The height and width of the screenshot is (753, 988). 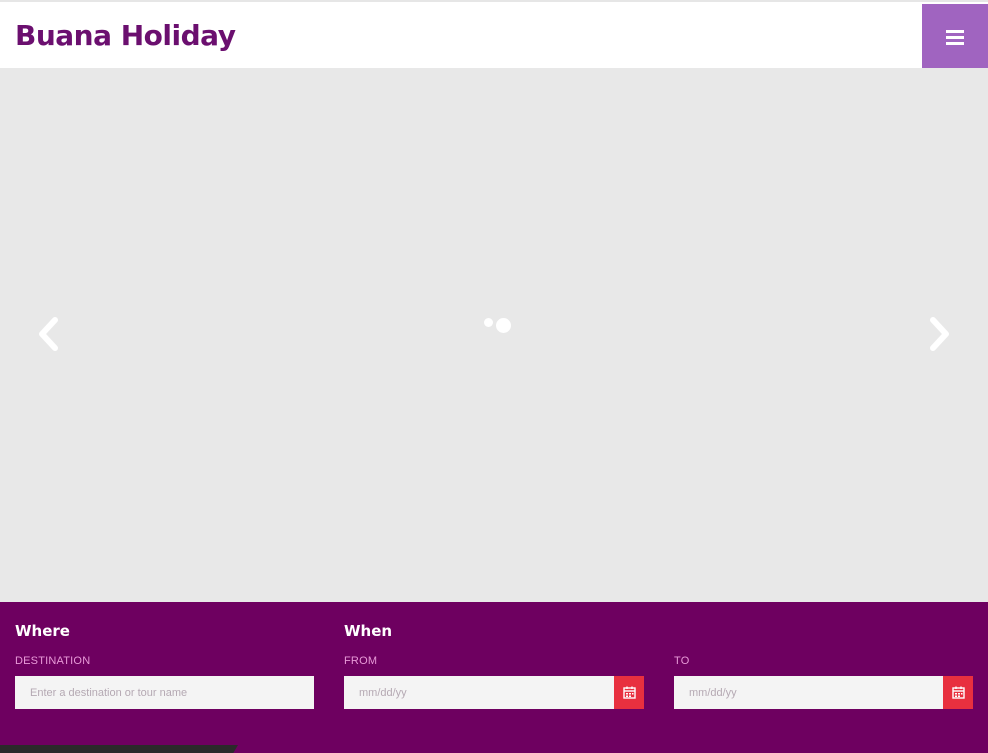 I want to click on chevron-left-icon, so click(x=48, y=334).